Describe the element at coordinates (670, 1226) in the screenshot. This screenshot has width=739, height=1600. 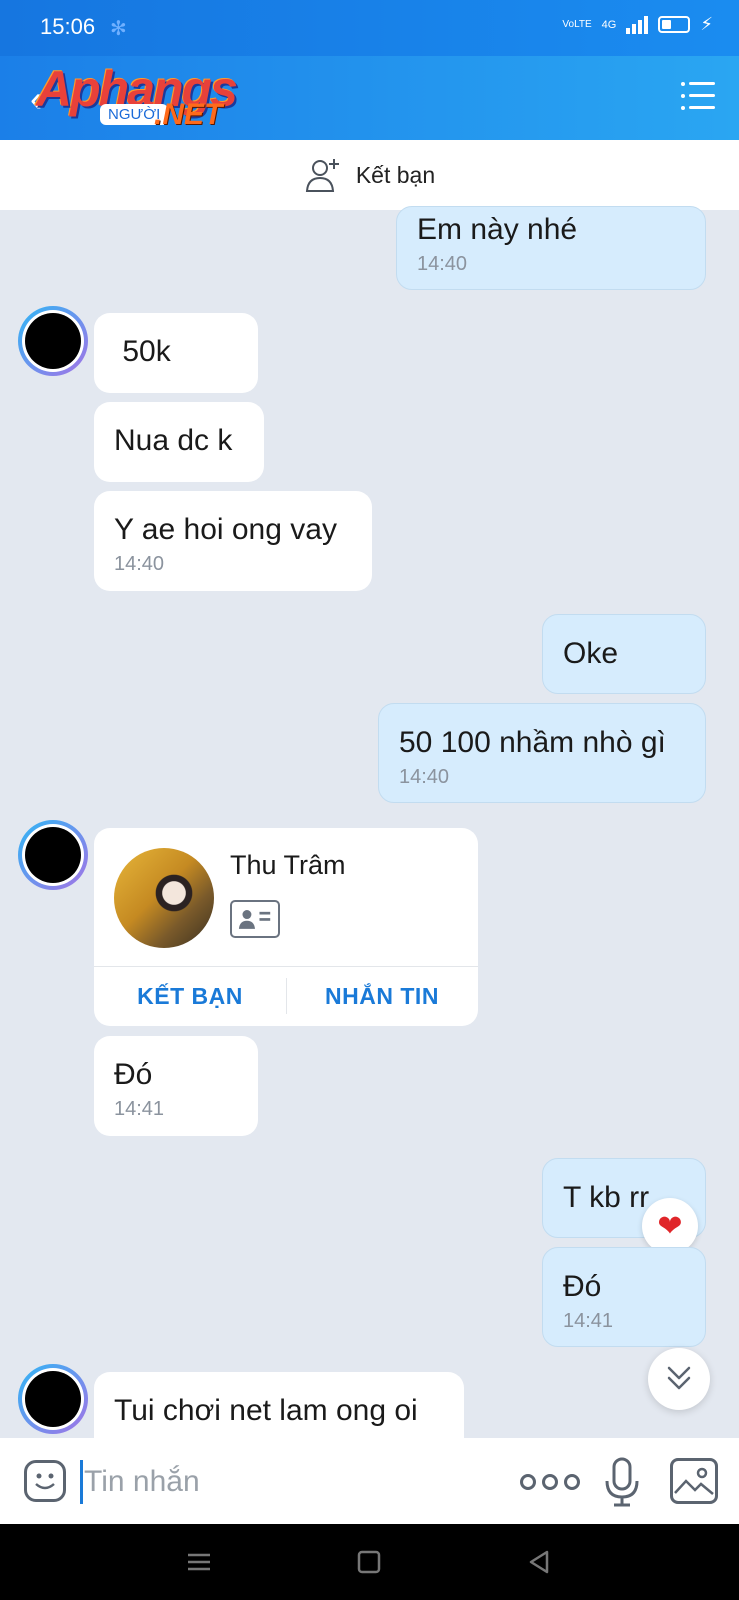
I see `heart-reaction-icon: ❤` at that location.